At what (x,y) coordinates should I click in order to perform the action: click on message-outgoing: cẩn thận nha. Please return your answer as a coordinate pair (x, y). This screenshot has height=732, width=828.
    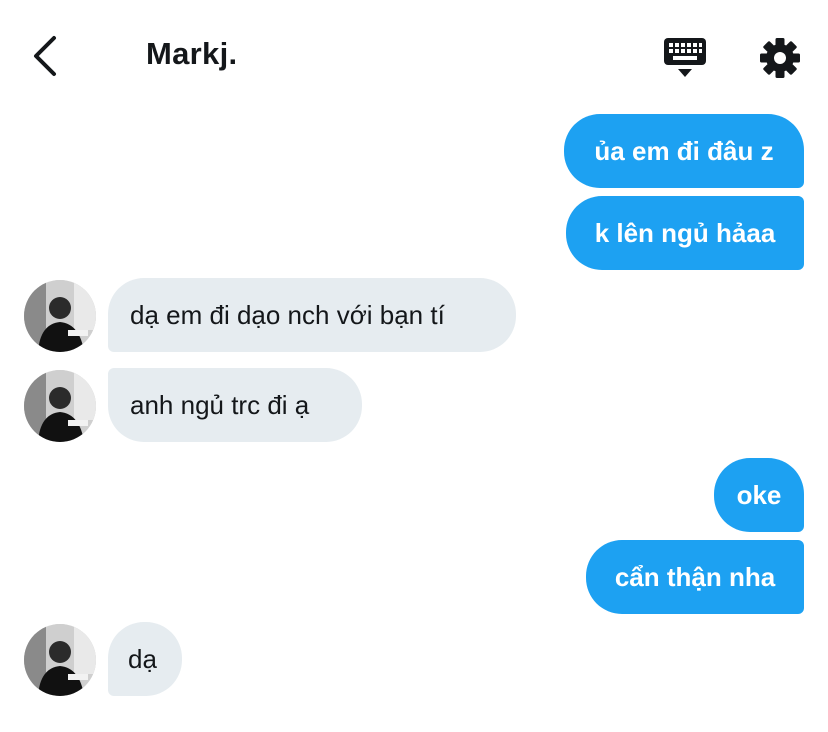
    Looking at the image, I should click on (695, 577).